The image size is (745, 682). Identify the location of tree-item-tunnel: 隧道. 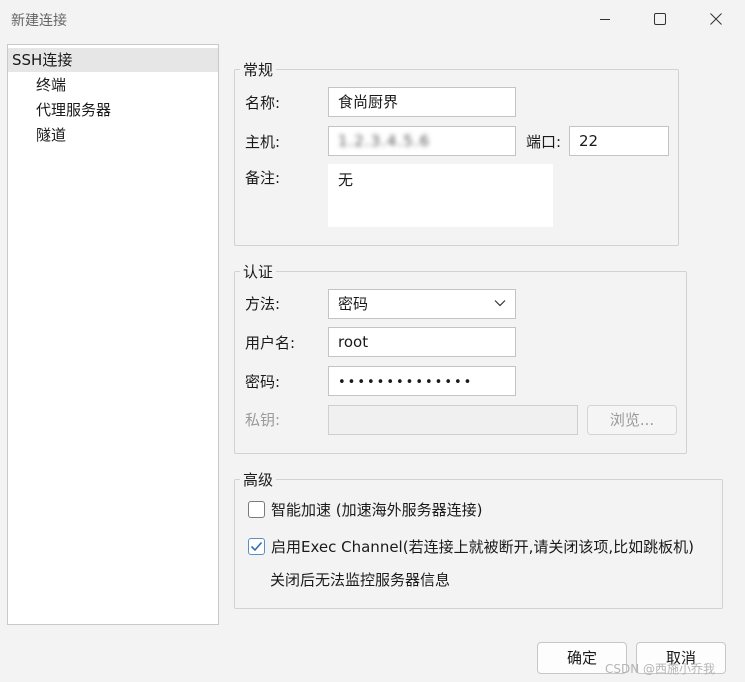
(51, 135).